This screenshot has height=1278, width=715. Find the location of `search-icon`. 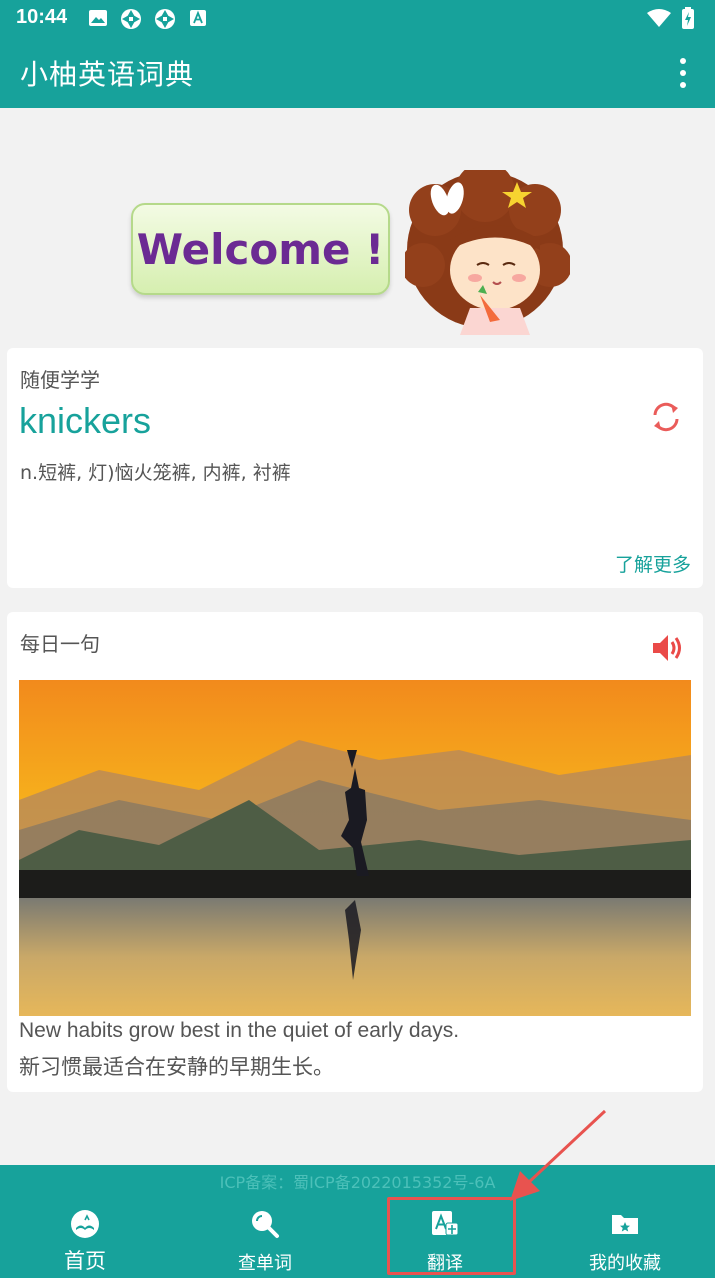

search-icon is located at coordinates (265, 1224).